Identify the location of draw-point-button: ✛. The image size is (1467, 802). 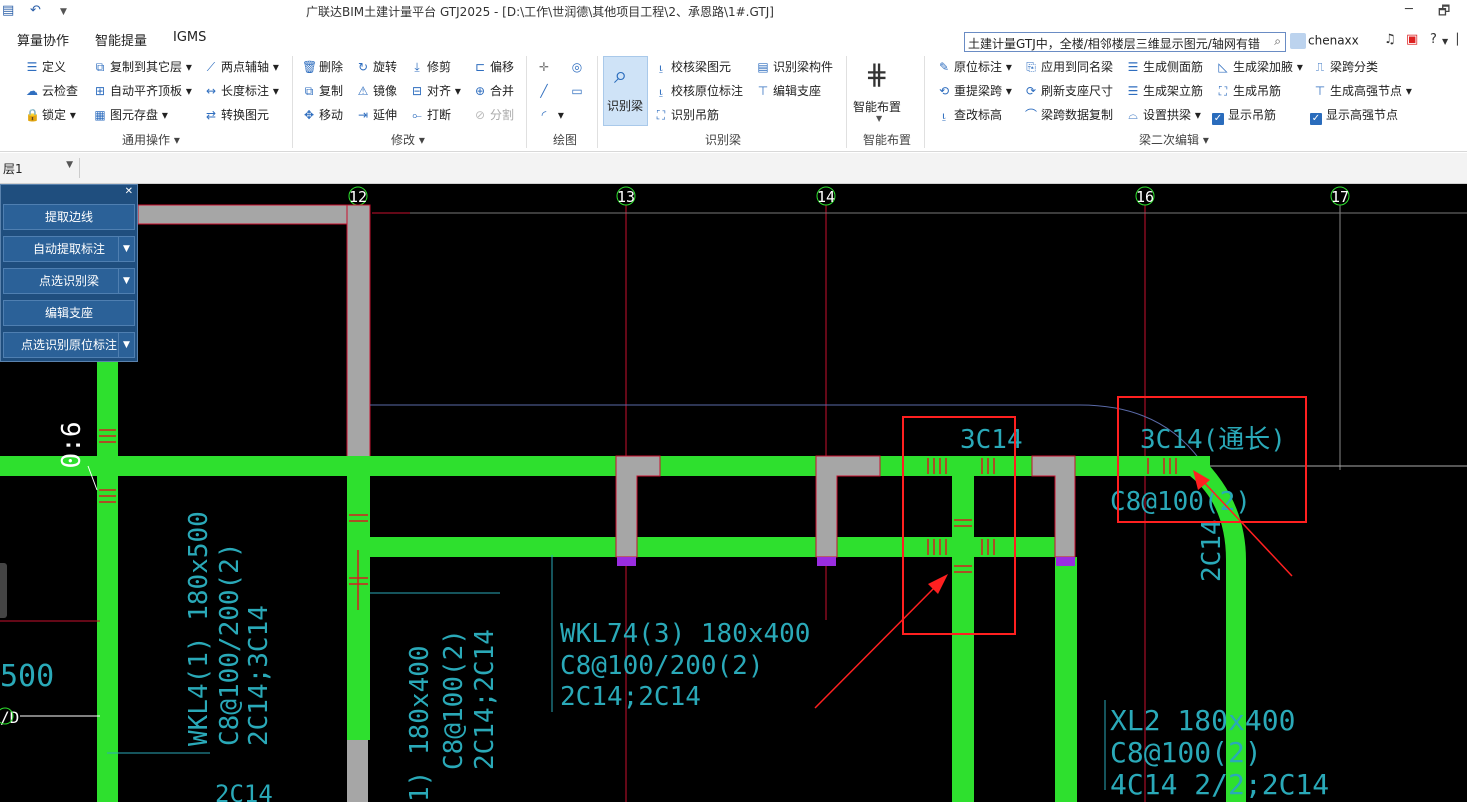
(545, 67).